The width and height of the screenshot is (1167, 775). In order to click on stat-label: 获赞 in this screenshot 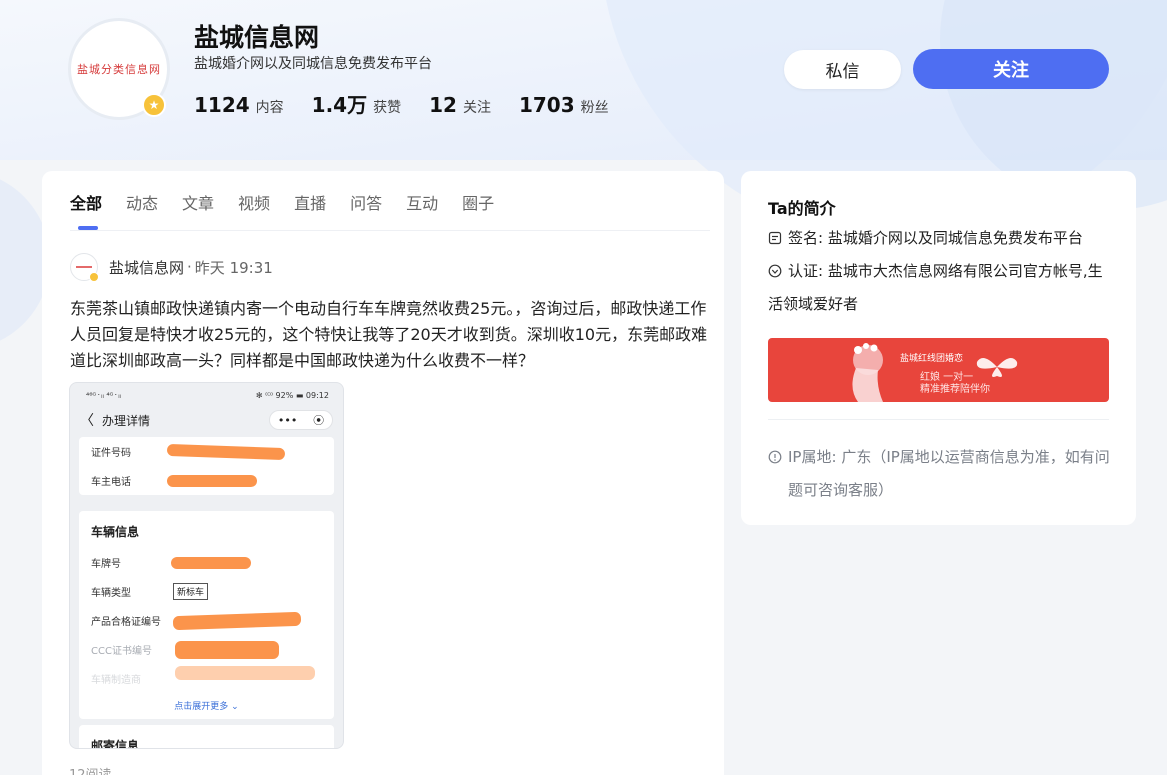, I will do `click(387, 108)`.